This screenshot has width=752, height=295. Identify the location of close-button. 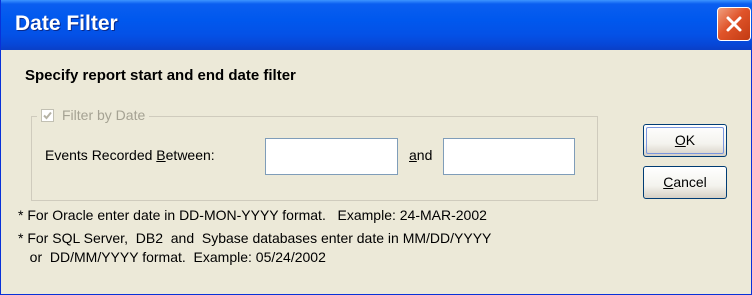
(734, 24).